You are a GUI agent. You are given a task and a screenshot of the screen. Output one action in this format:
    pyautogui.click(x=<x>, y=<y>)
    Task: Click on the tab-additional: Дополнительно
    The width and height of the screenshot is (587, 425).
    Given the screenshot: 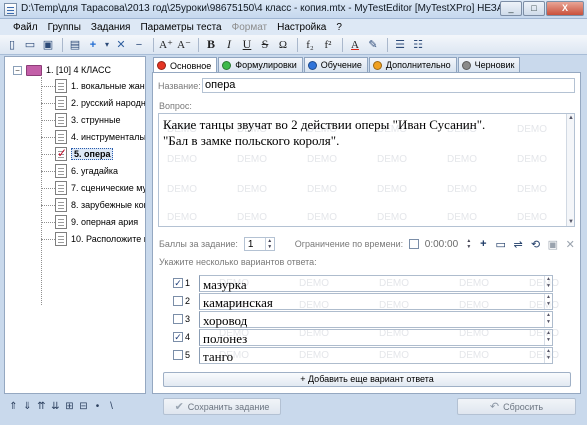 What is the action you would take?
    pyautogui.click(x=412, y=64)
    